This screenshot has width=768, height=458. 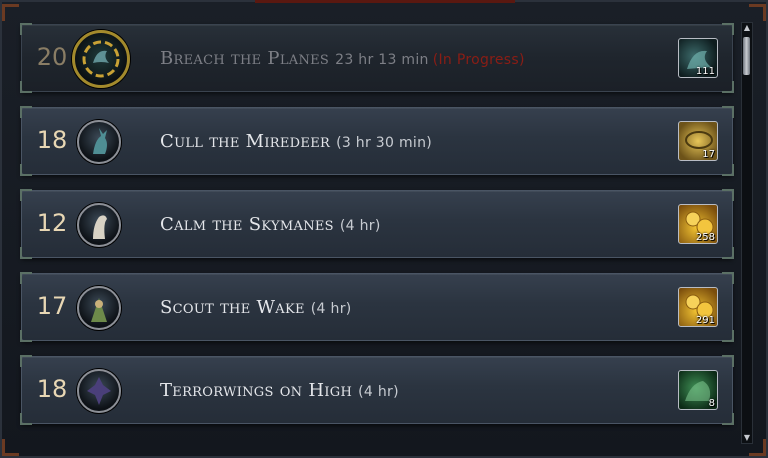 I want to click on mission-title: Breach the Planes, so click(x=245, y=58).